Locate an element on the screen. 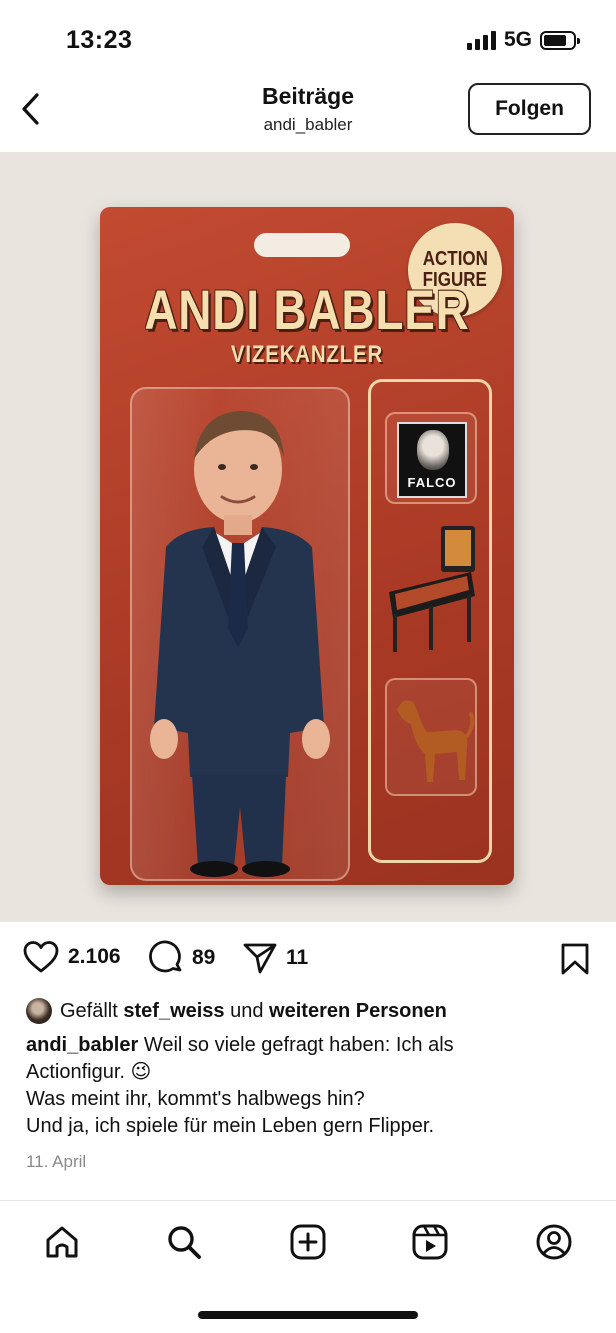 The image size is (616, 1333). status-bar: 13:23 5G is located at coordinates (308, 40).